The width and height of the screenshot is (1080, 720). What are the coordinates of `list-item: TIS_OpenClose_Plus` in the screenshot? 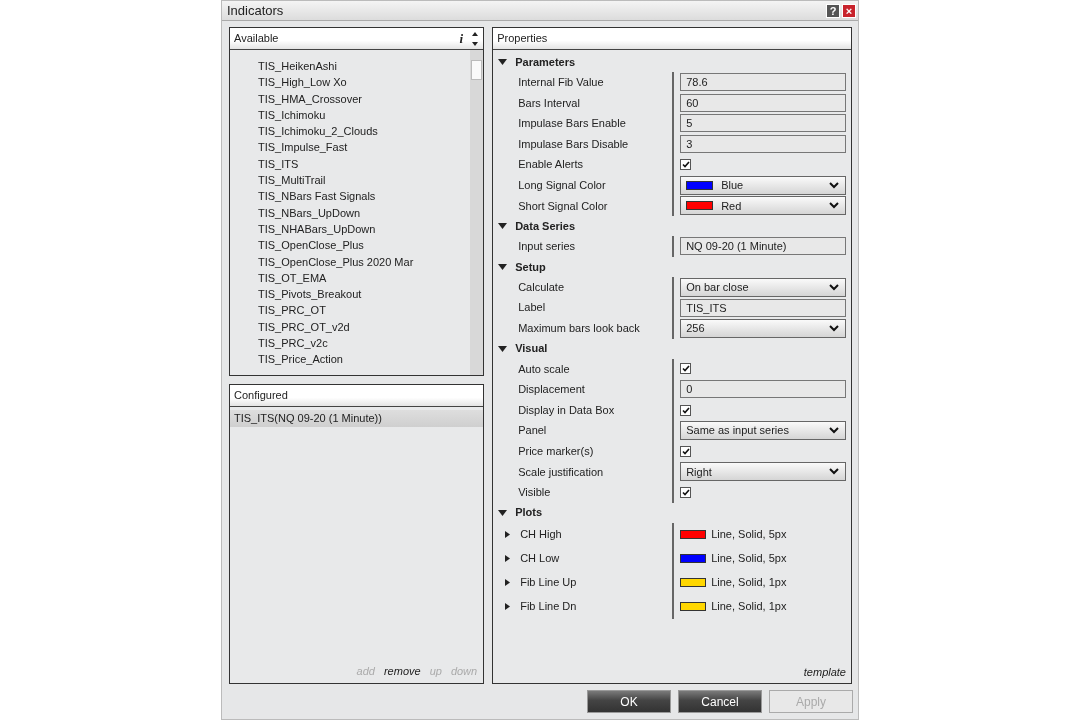 It's located at (364, 245).